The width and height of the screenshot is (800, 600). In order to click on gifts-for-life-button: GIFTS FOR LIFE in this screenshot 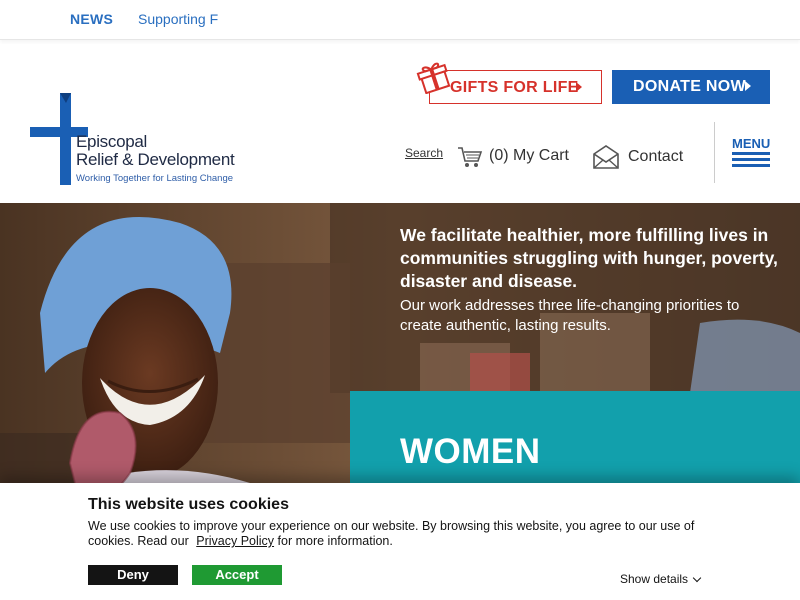, I will do `click(515, 87)`.